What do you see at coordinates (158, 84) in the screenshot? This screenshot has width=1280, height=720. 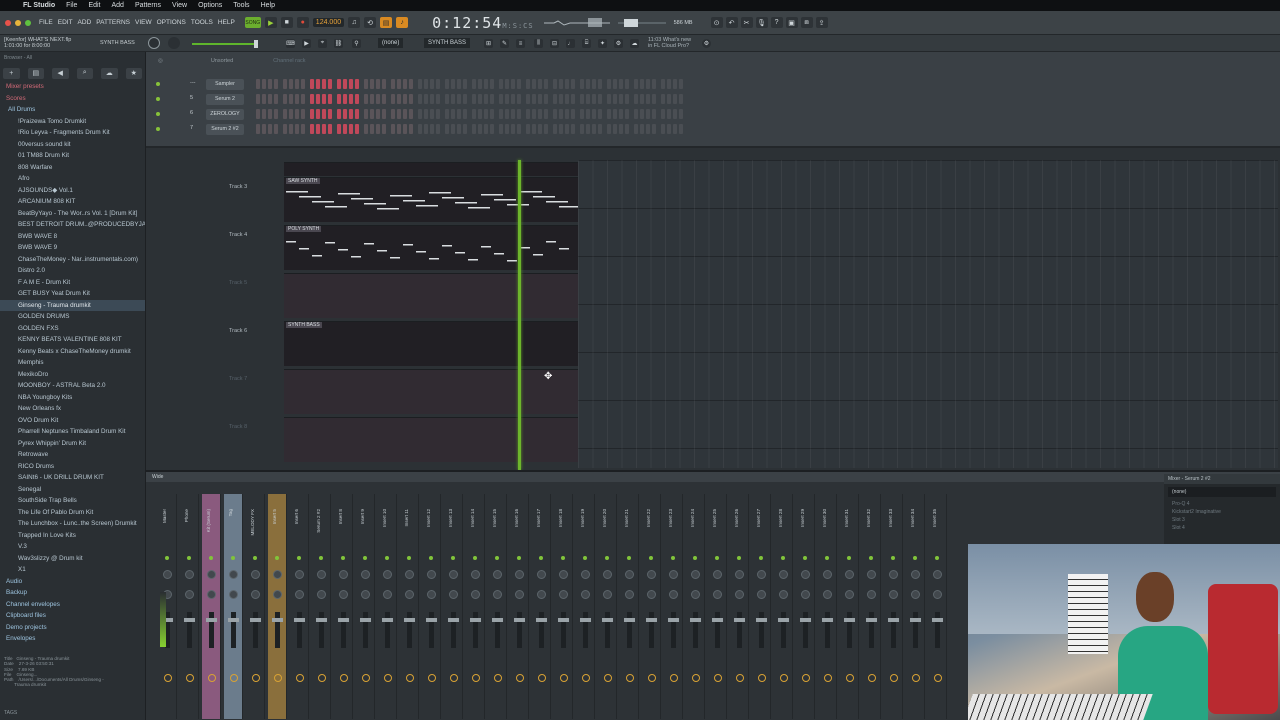 I see `channel-mute-led` at bounding box center [158, 84].